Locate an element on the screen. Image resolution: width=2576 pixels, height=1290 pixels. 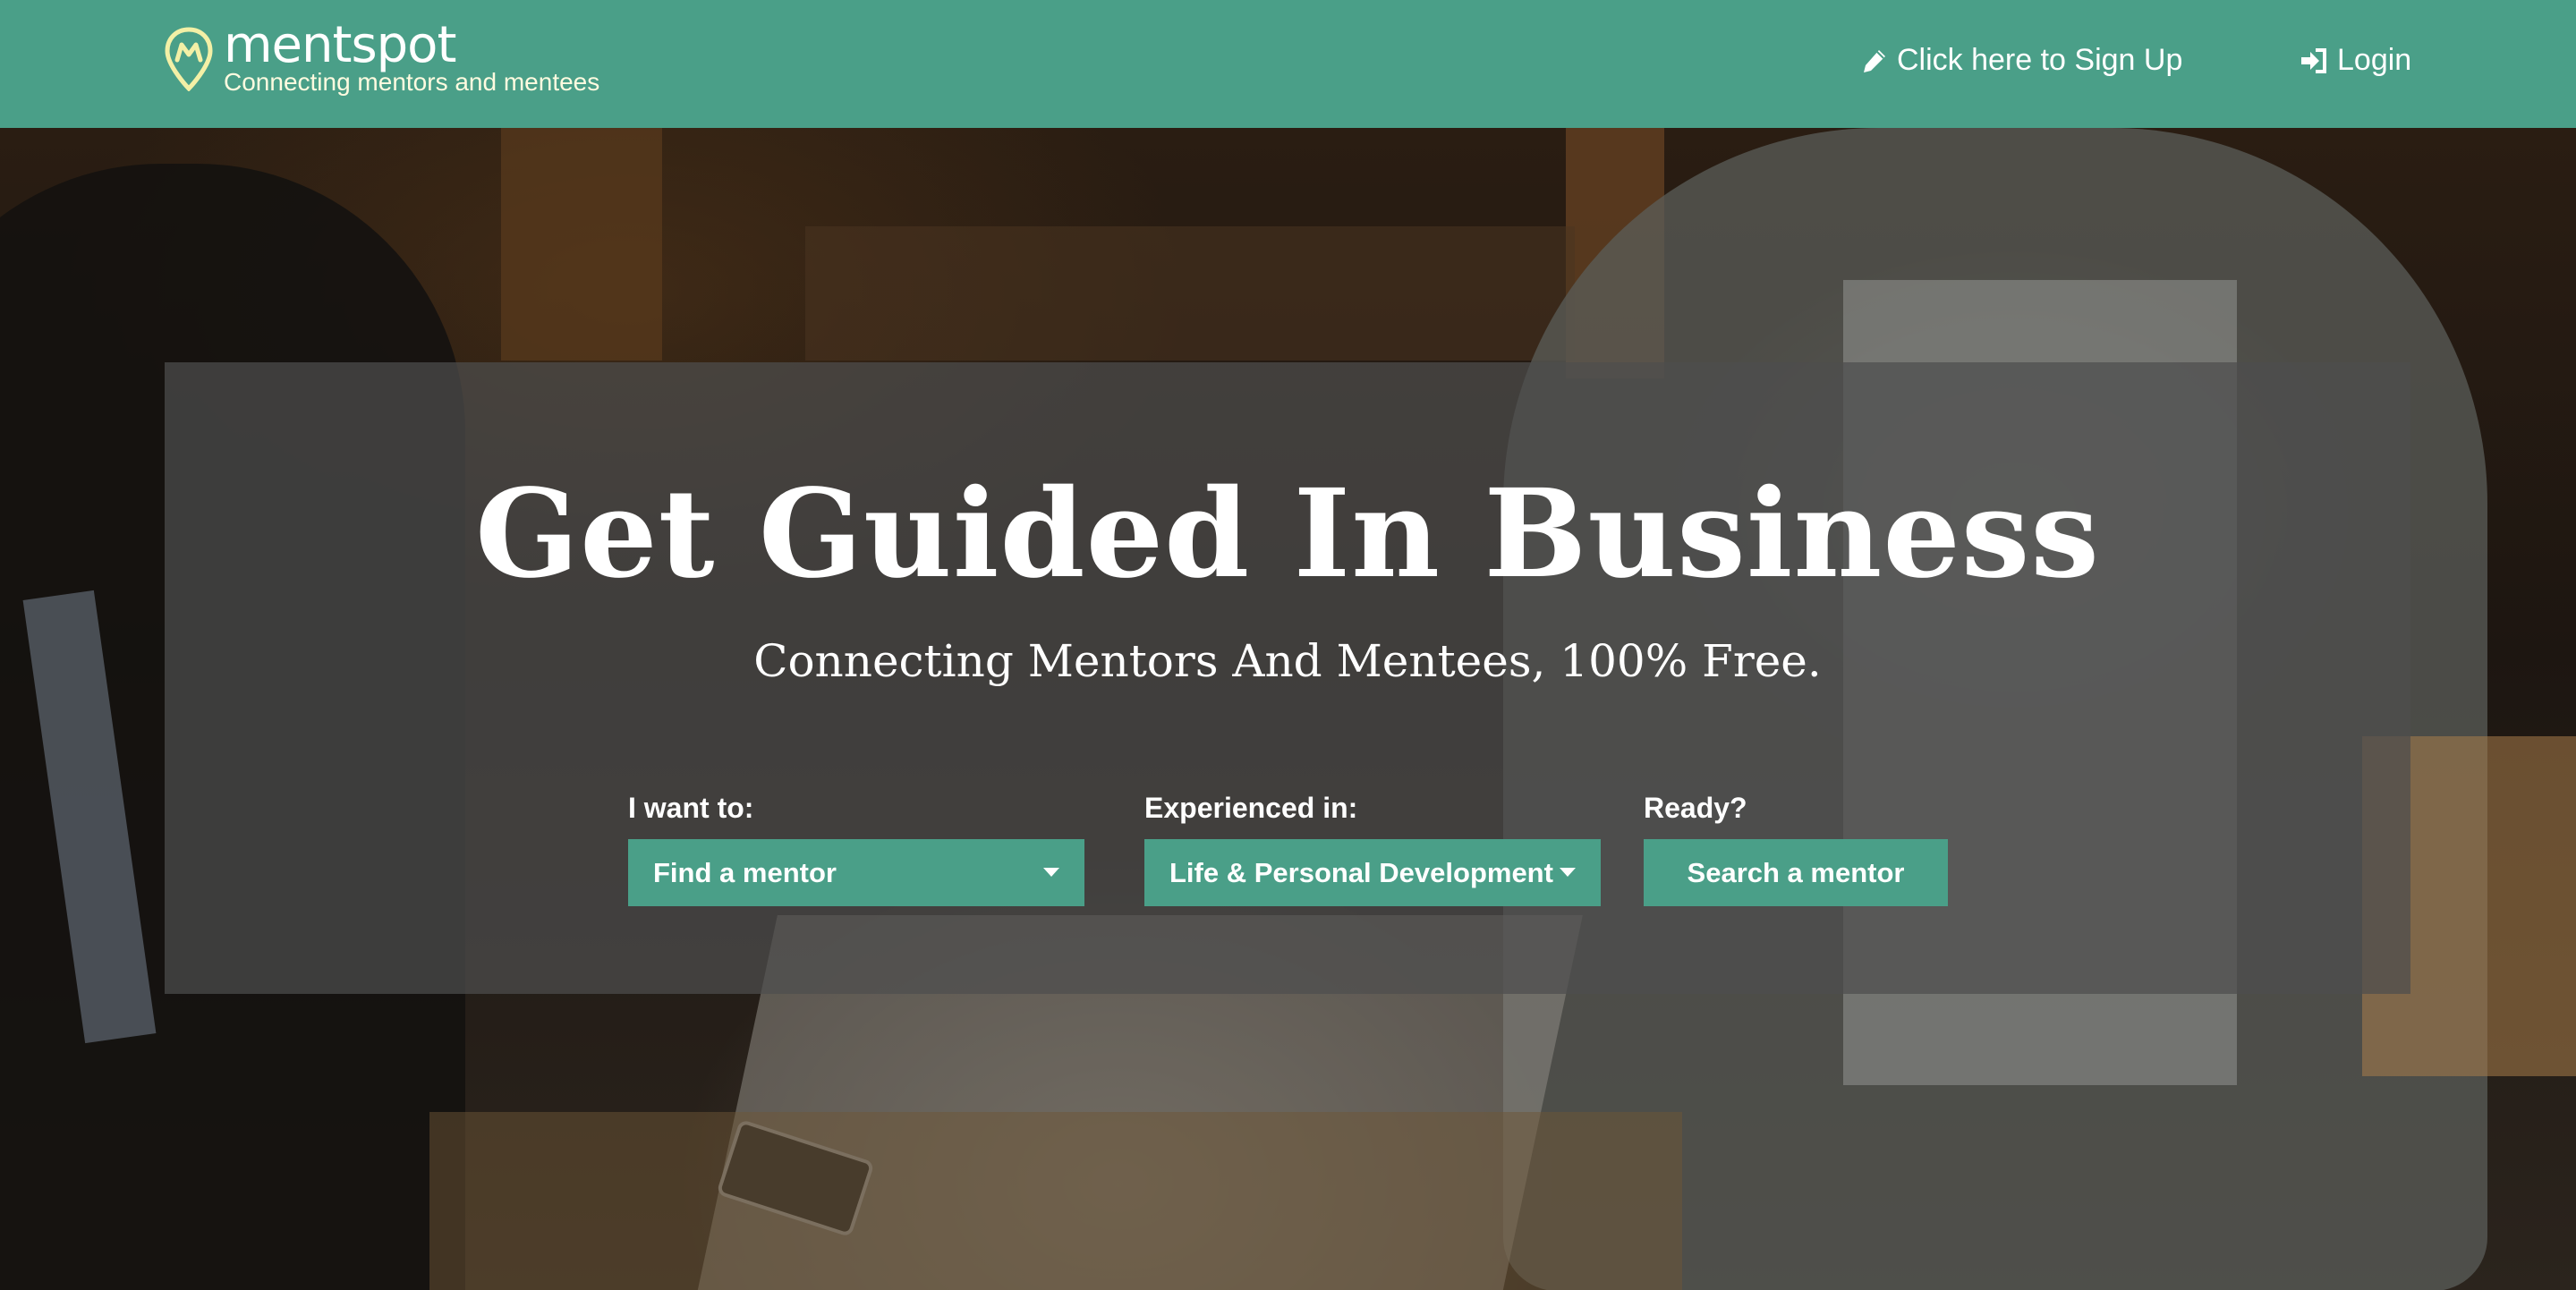
sign-in-icon is located at coordinates (2313, 60).